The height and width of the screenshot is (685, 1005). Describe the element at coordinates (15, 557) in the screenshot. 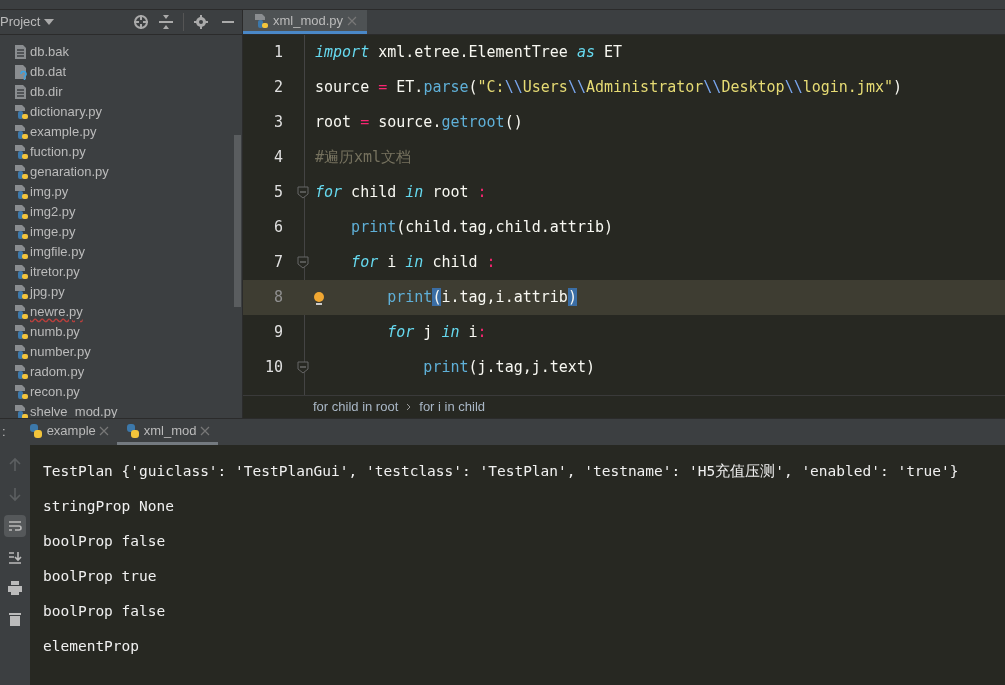

I see `scroll-to-end-icon` at that location.